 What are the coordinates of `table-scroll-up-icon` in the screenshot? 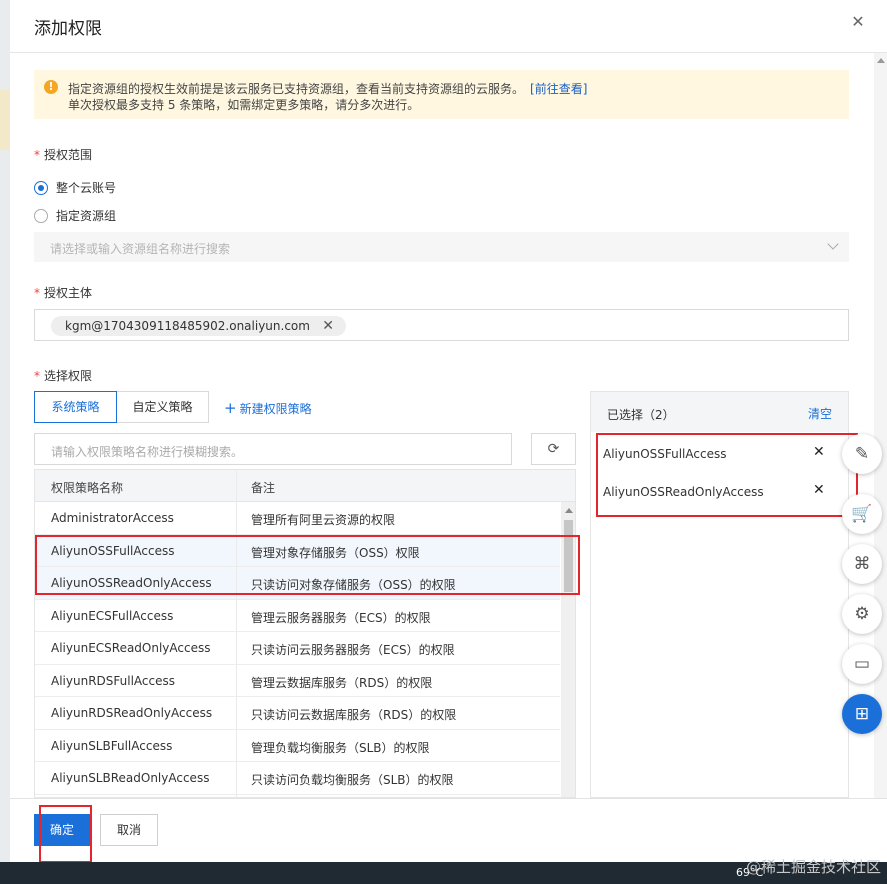 It's located at (569, 510).